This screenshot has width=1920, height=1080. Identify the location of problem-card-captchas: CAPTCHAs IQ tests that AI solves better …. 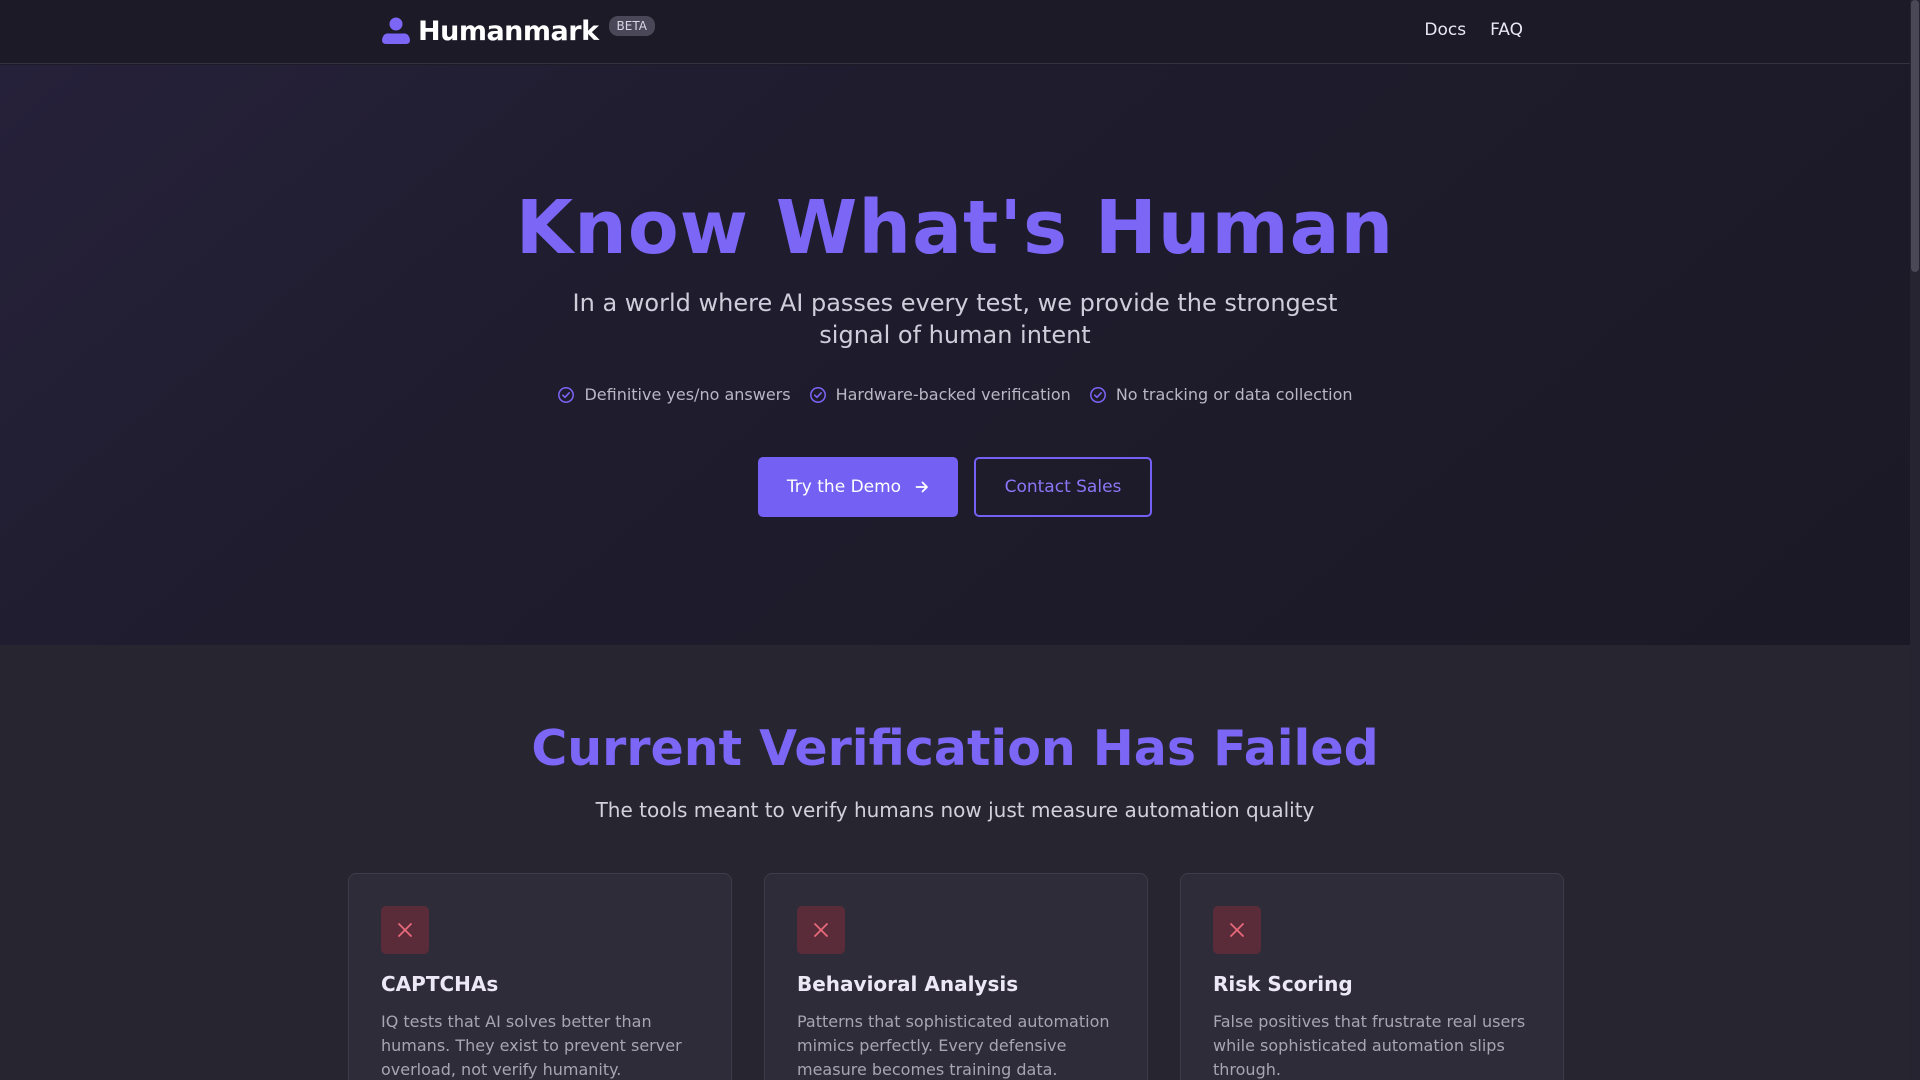
(540, 976).